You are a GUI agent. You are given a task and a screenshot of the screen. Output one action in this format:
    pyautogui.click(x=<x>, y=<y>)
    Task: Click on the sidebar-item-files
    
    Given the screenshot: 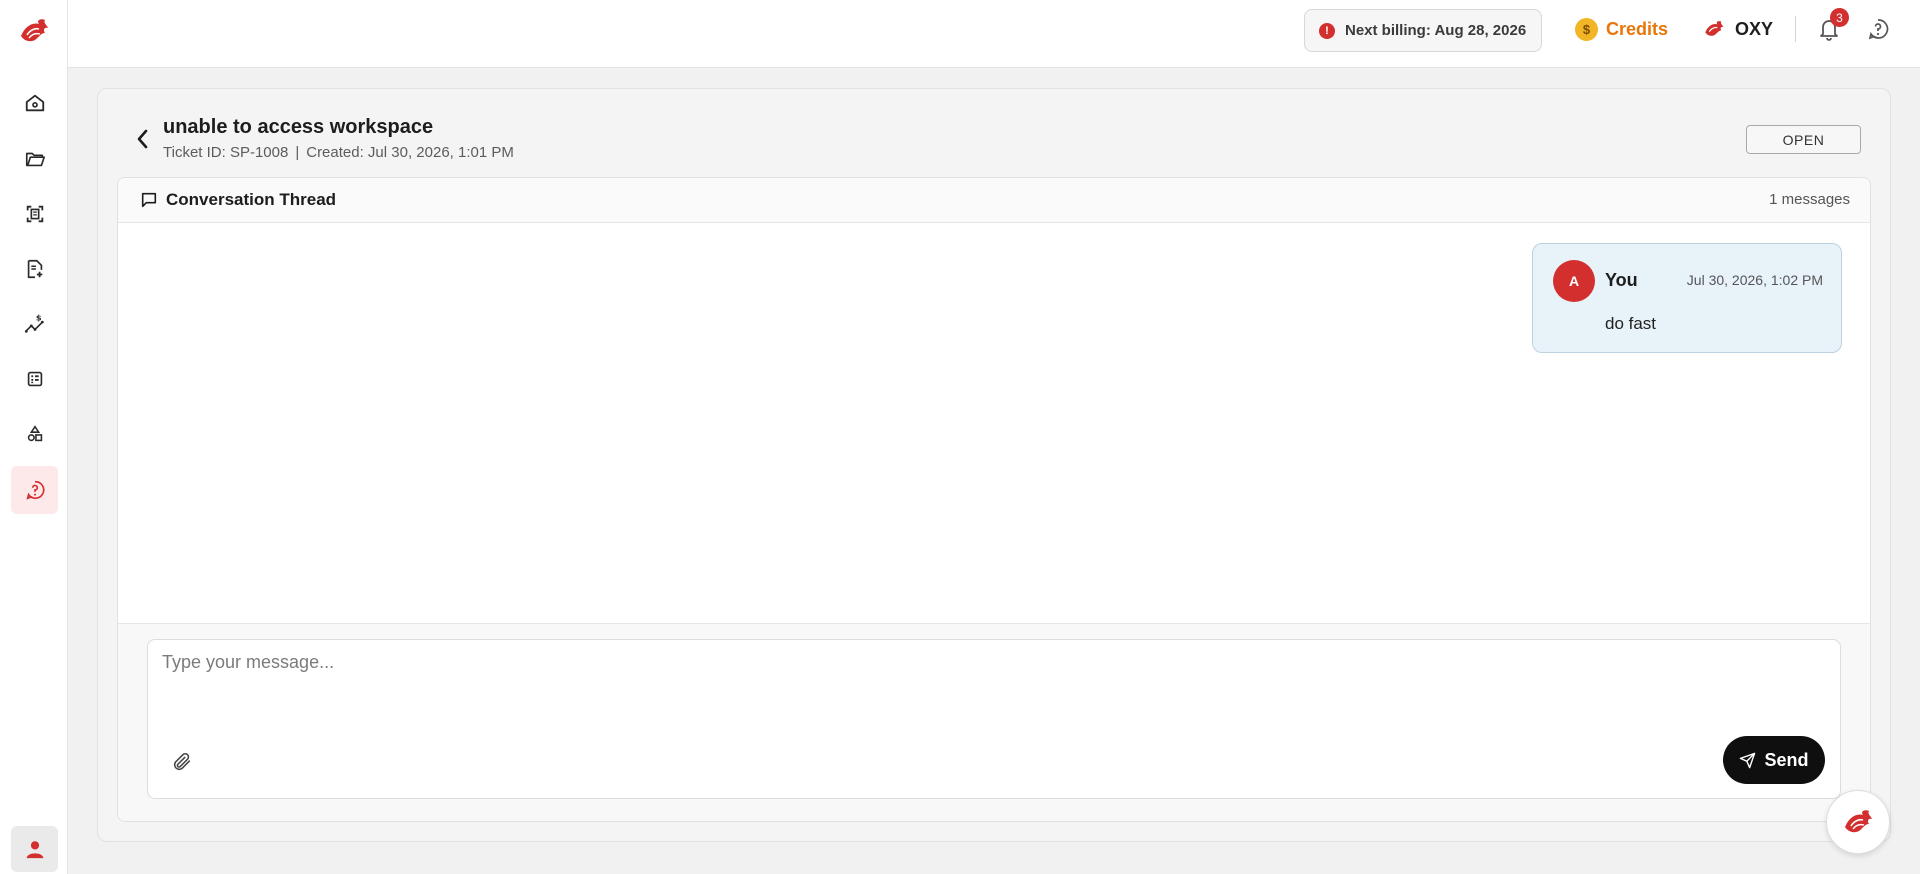 What is the action you would take?
    pyautogui.click(x=34, y=159)
    